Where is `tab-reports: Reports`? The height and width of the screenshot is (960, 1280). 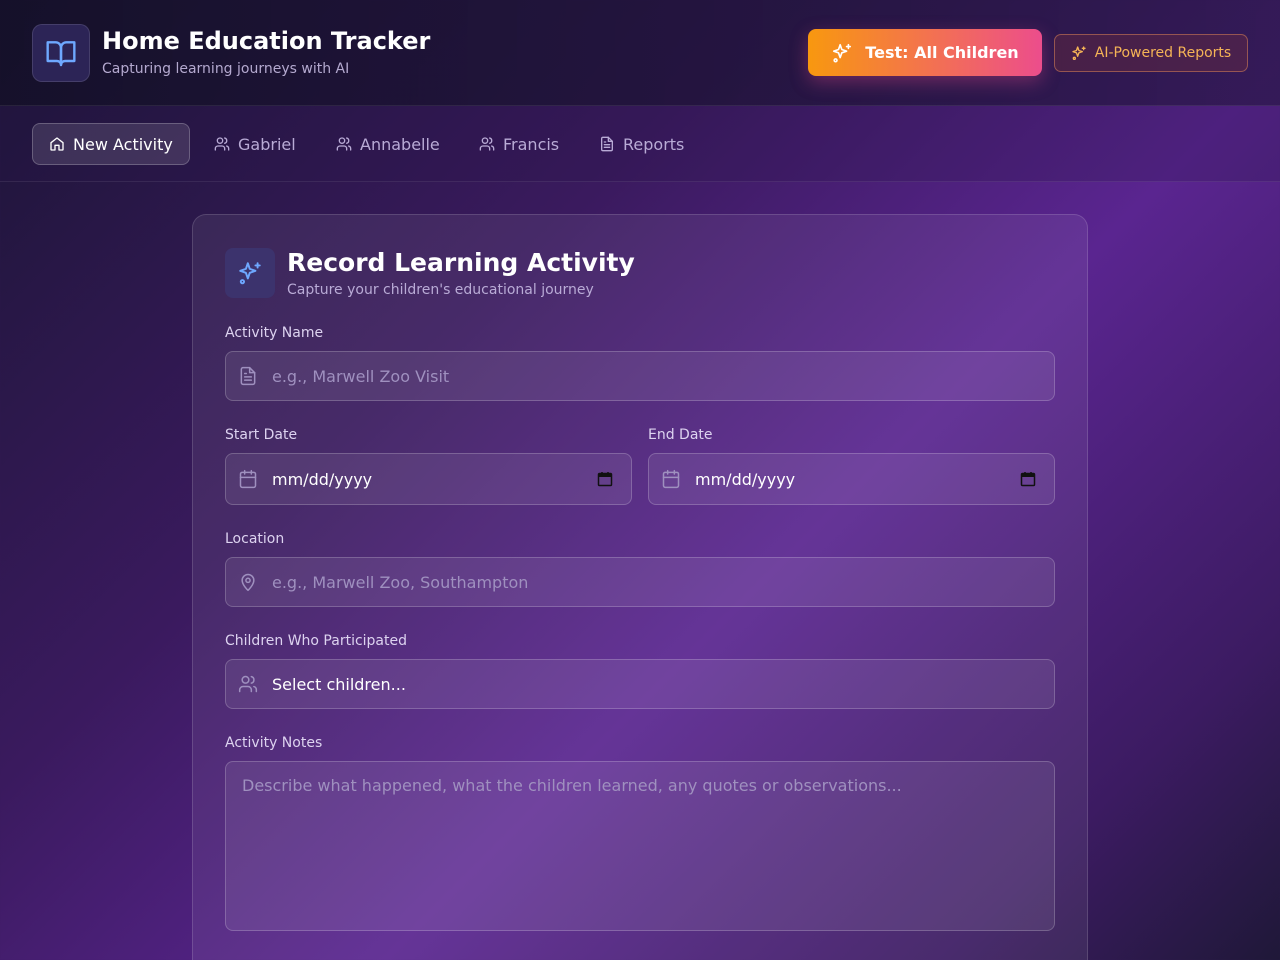
tab-reports: Reports is located at coordinates (641, 144).